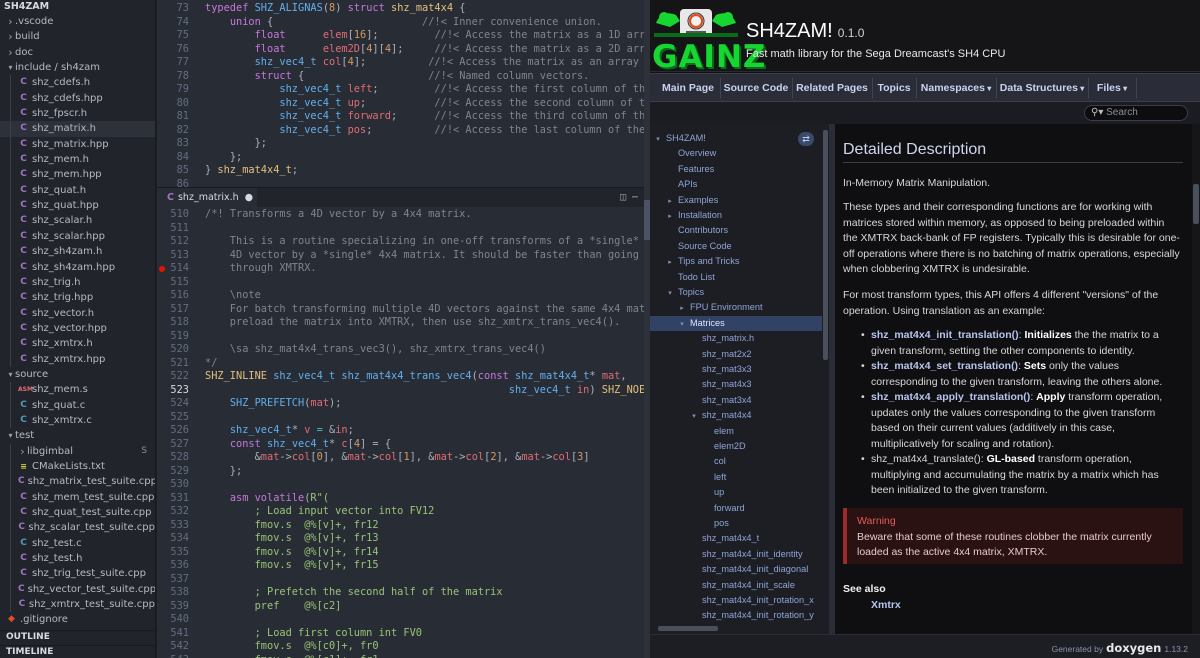 This screenshot has width=1200, height=658. I want to click on nav-tree-item: left, so click(736, 477).